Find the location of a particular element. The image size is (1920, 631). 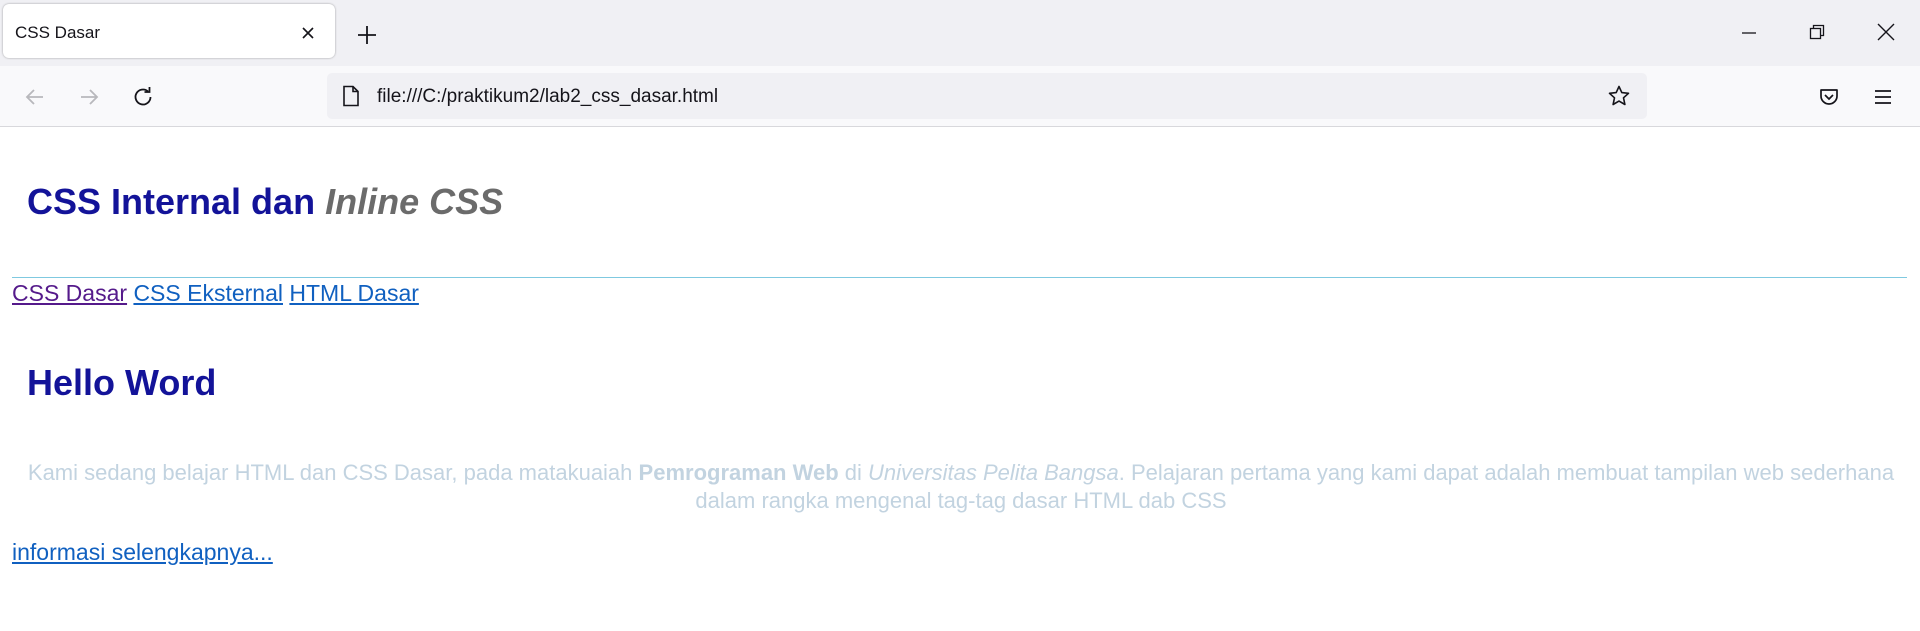

page-heading: CSS Internal dan Inline CSS is located at coordinates (265, 202).